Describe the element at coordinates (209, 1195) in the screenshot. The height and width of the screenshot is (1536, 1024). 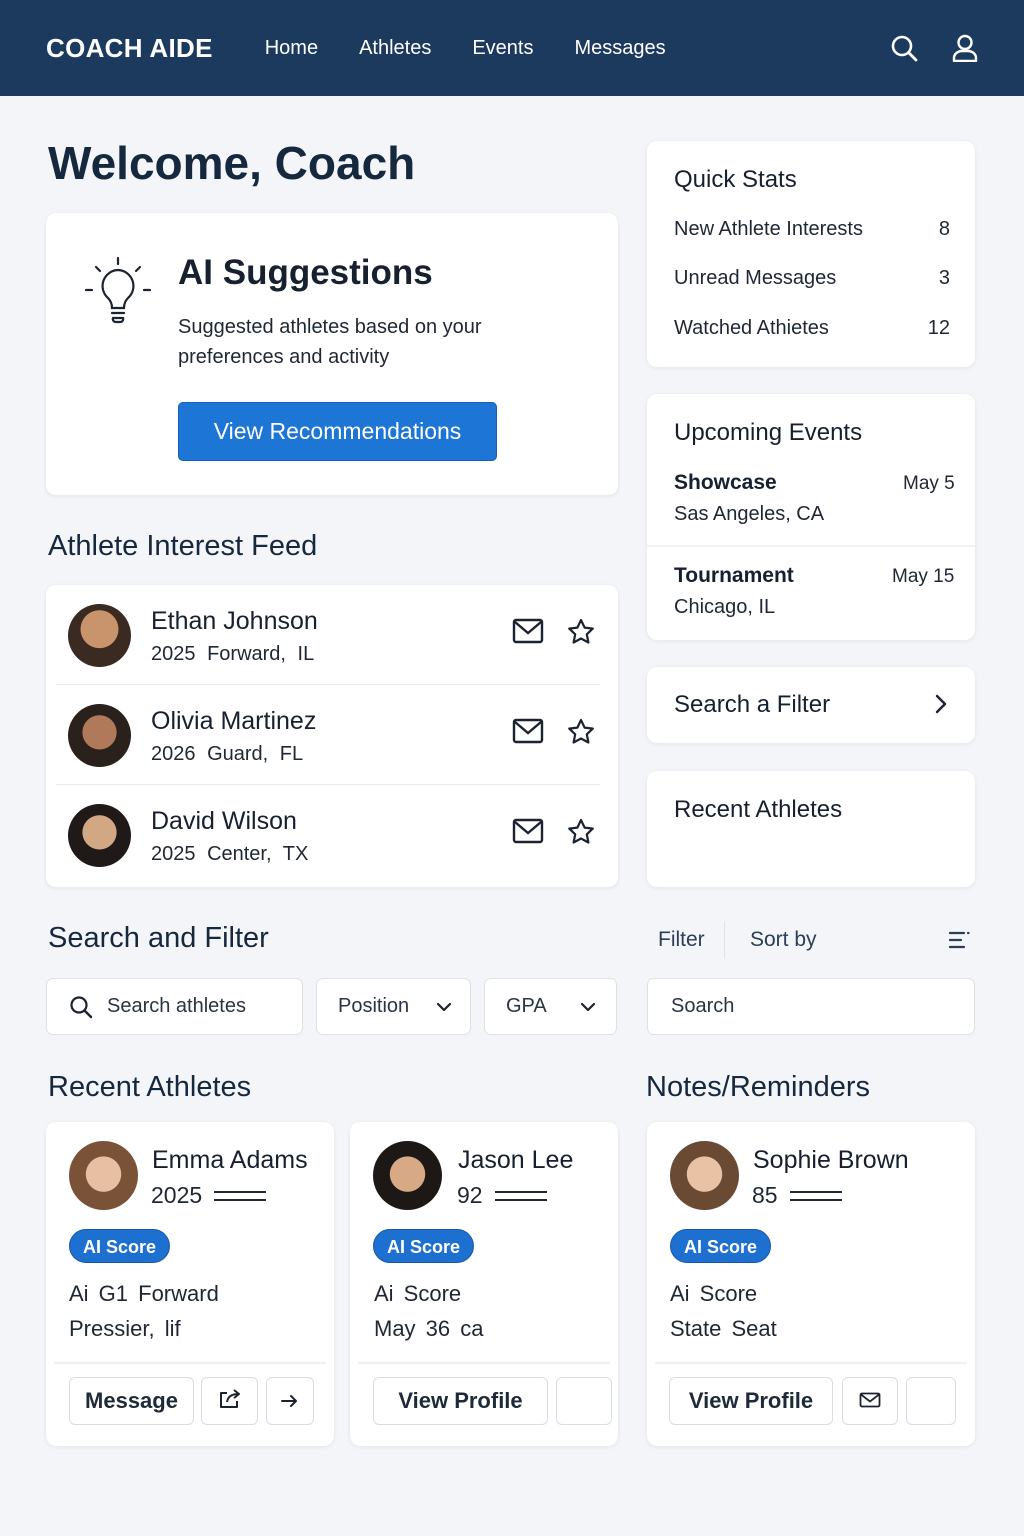
I see `athlete-subtitle: 2025` at that location.